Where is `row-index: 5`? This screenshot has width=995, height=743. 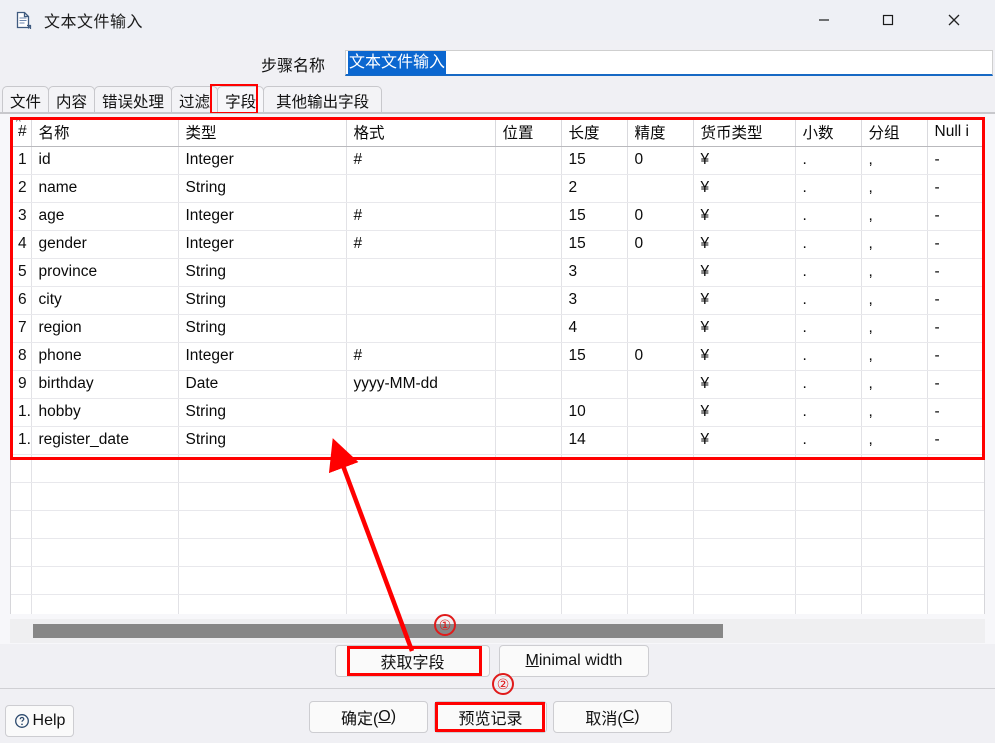 row-index: 5 is located at coordinates (21, 272).